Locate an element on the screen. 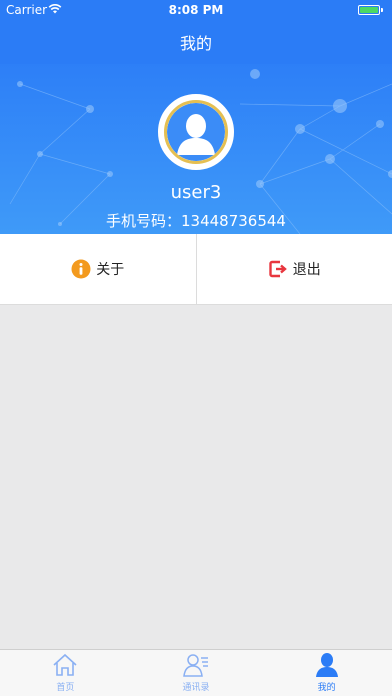 The width and height of the screenshot is (392, 696). action-row: 关于 退出 is located at coordinates (196, 269).